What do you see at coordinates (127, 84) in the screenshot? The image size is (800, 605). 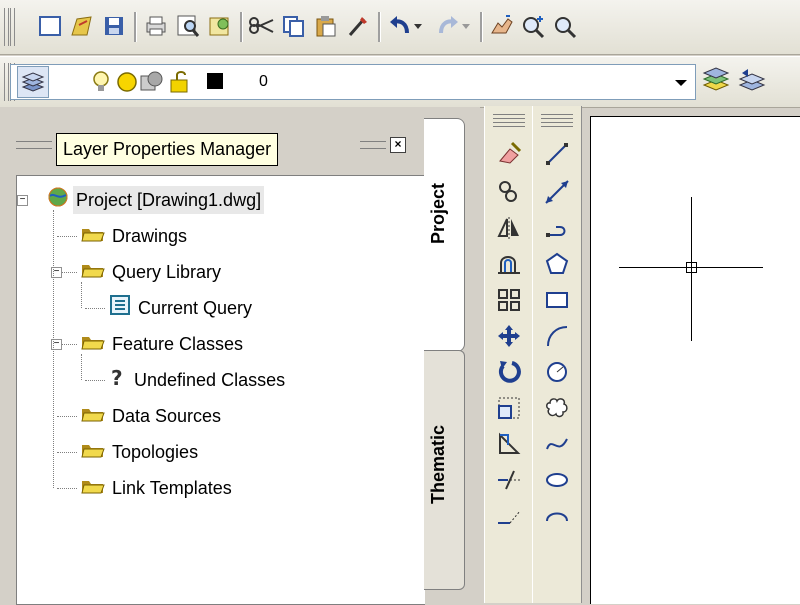 I see `layer-thaw-icon` at bounding box center [127, 84].